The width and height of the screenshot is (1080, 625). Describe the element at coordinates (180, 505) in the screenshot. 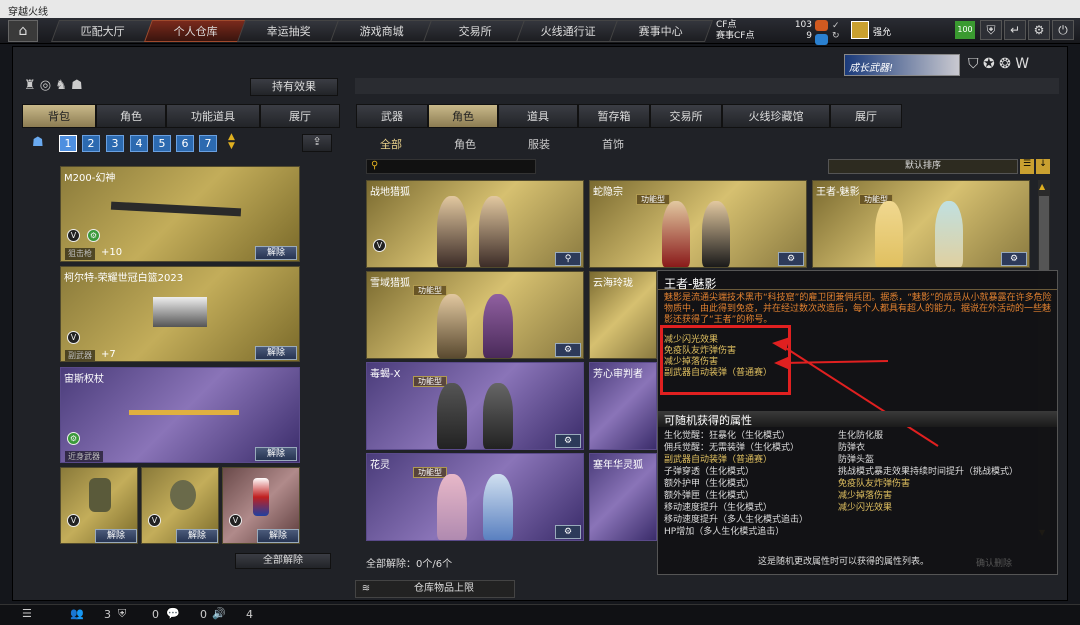

I see `grenade-card-2: V 解除` at that location.